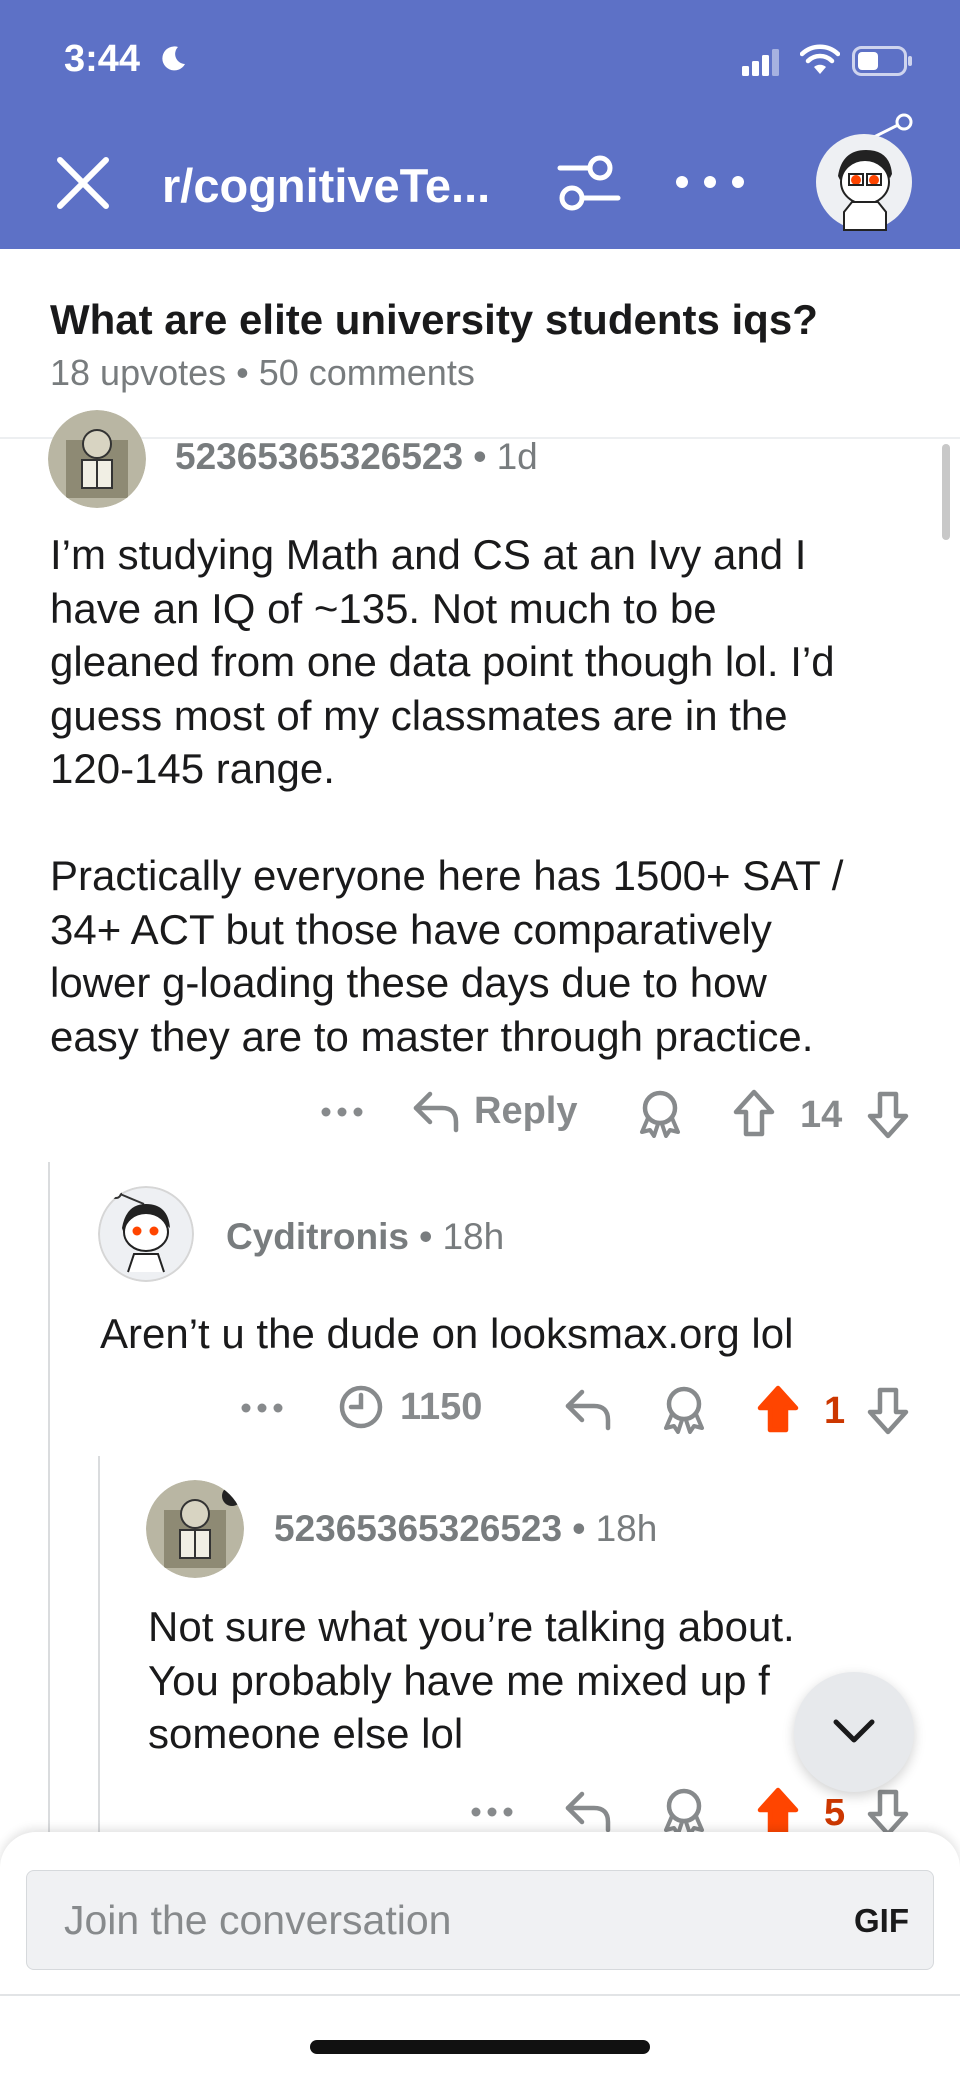  I want to click on close-icon, so click(83, 183).